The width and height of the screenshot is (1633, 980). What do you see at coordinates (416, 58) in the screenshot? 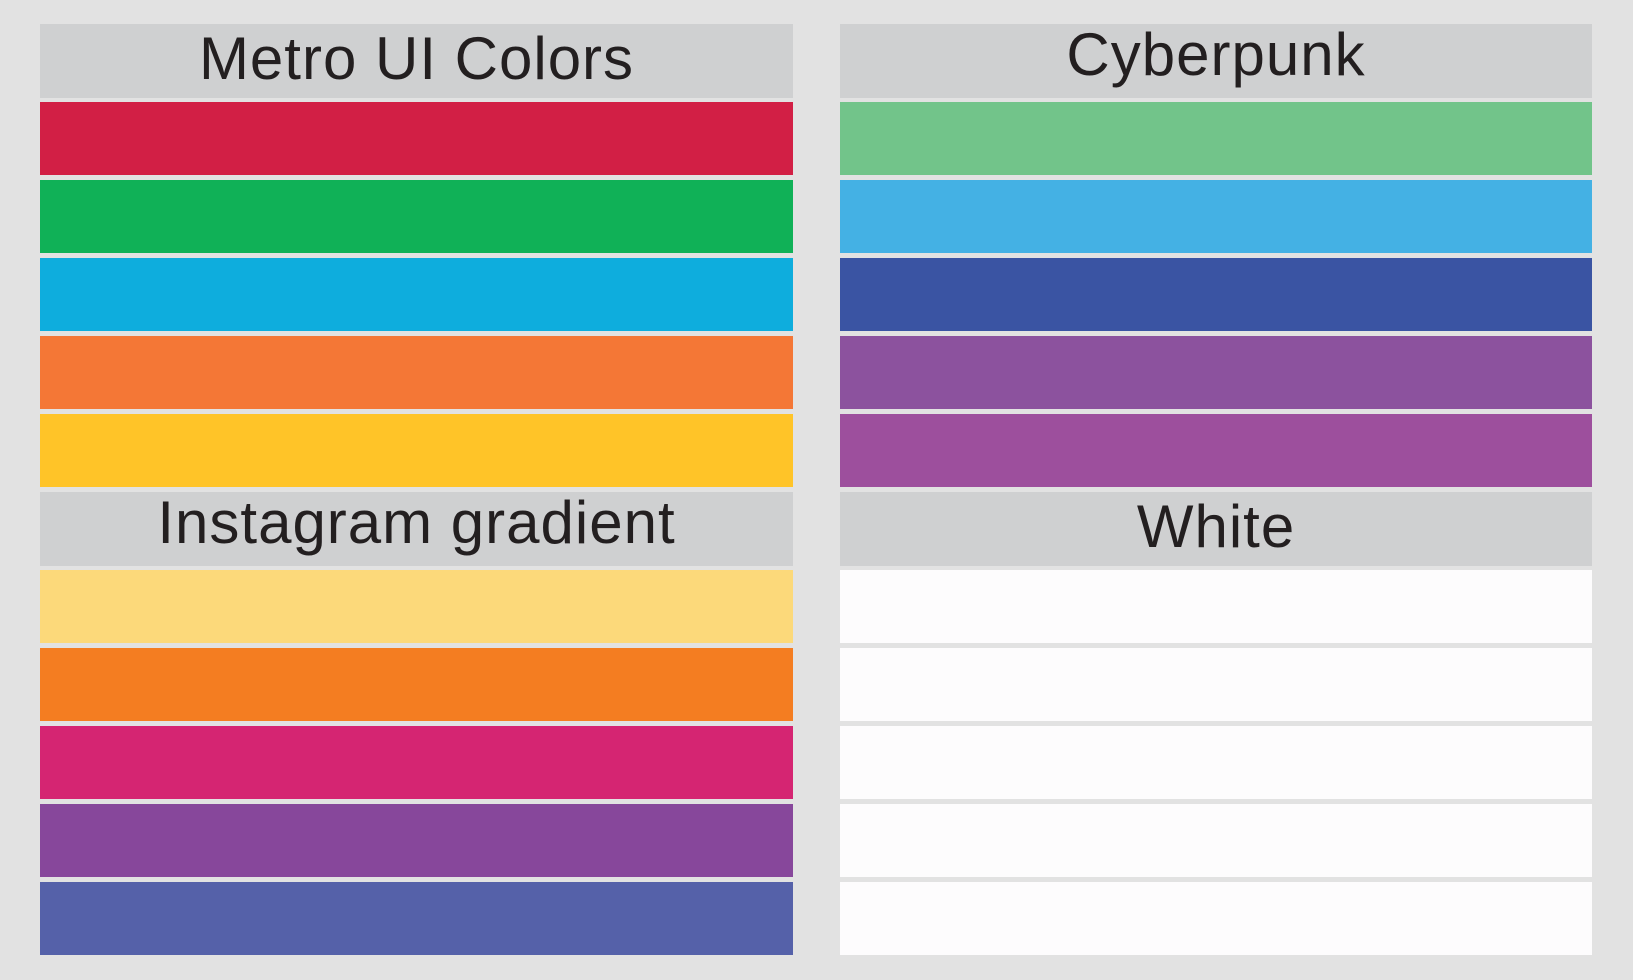
I see `palette-title: Metro UI Colors` at bounding box center [416, 58].